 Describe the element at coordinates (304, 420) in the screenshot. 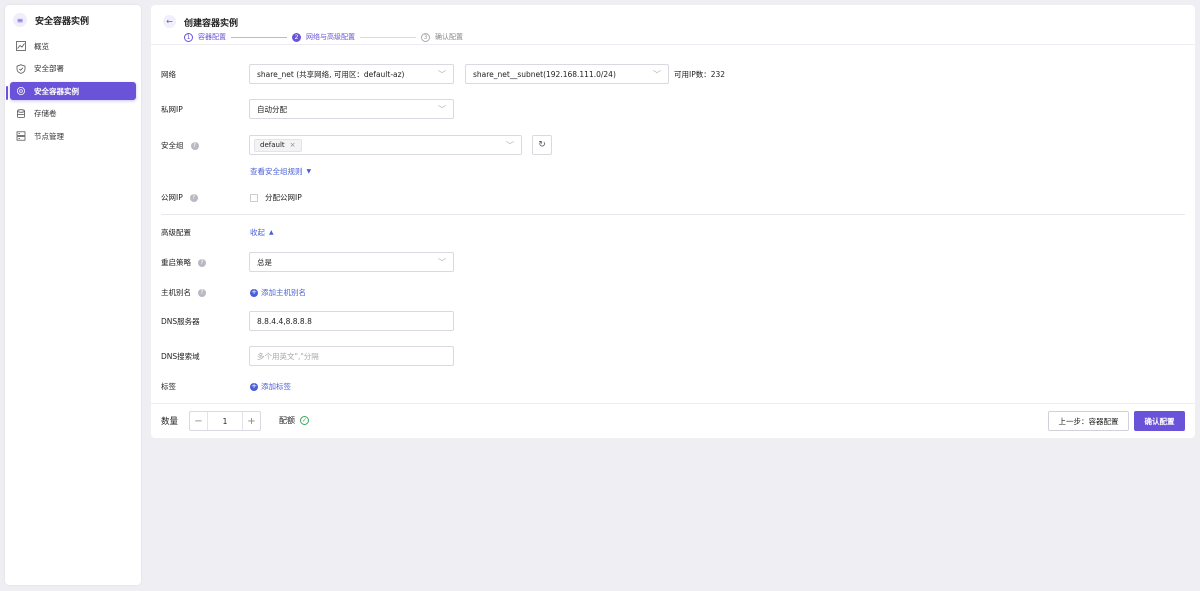

I see `check-circle-icon: ✓` at that location.